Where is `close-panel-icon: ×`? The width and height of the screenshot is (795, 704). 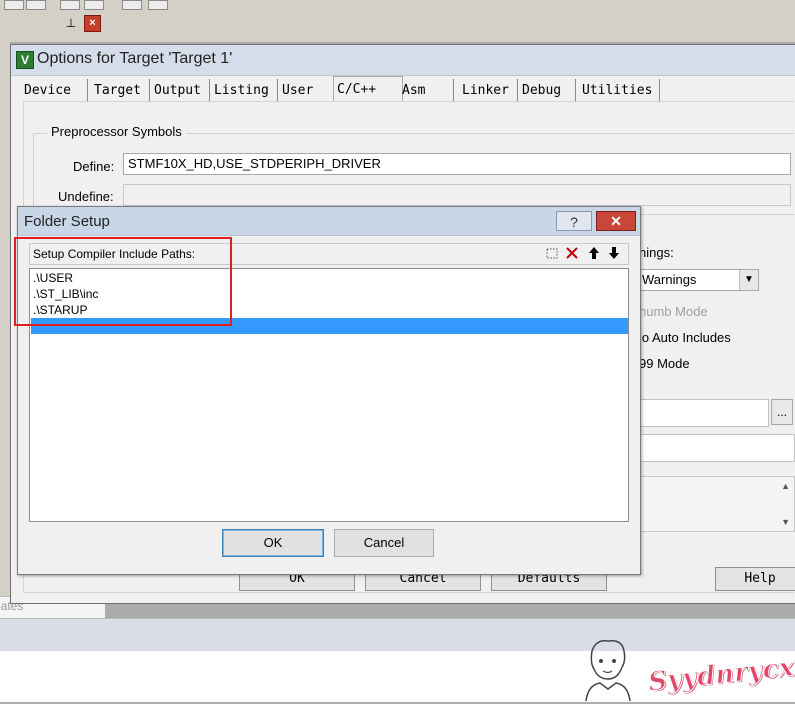 close-panel-icon: × is located at coordinates (92, 23).